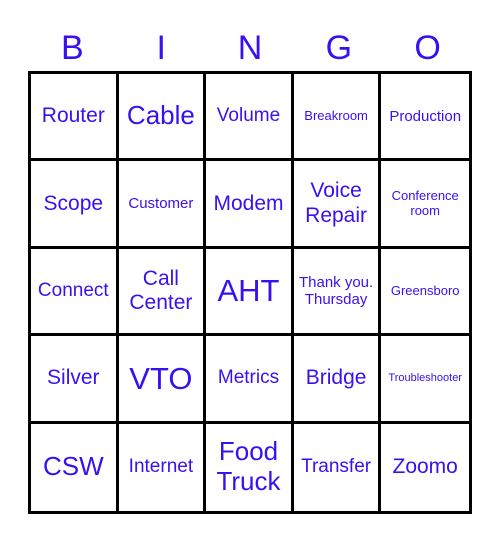 This screenshot has height=544, width=501. I want to click on bingo-cell: Greensboro, so click(425, 293).